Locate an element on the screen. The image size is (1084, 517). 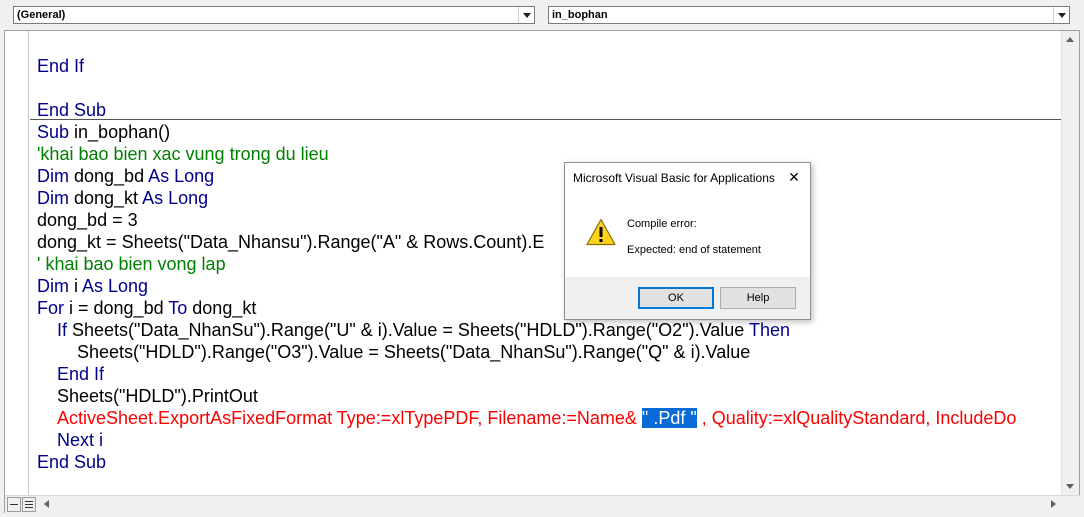
scrollbar-thumb is located at coordinates (1070, 339).